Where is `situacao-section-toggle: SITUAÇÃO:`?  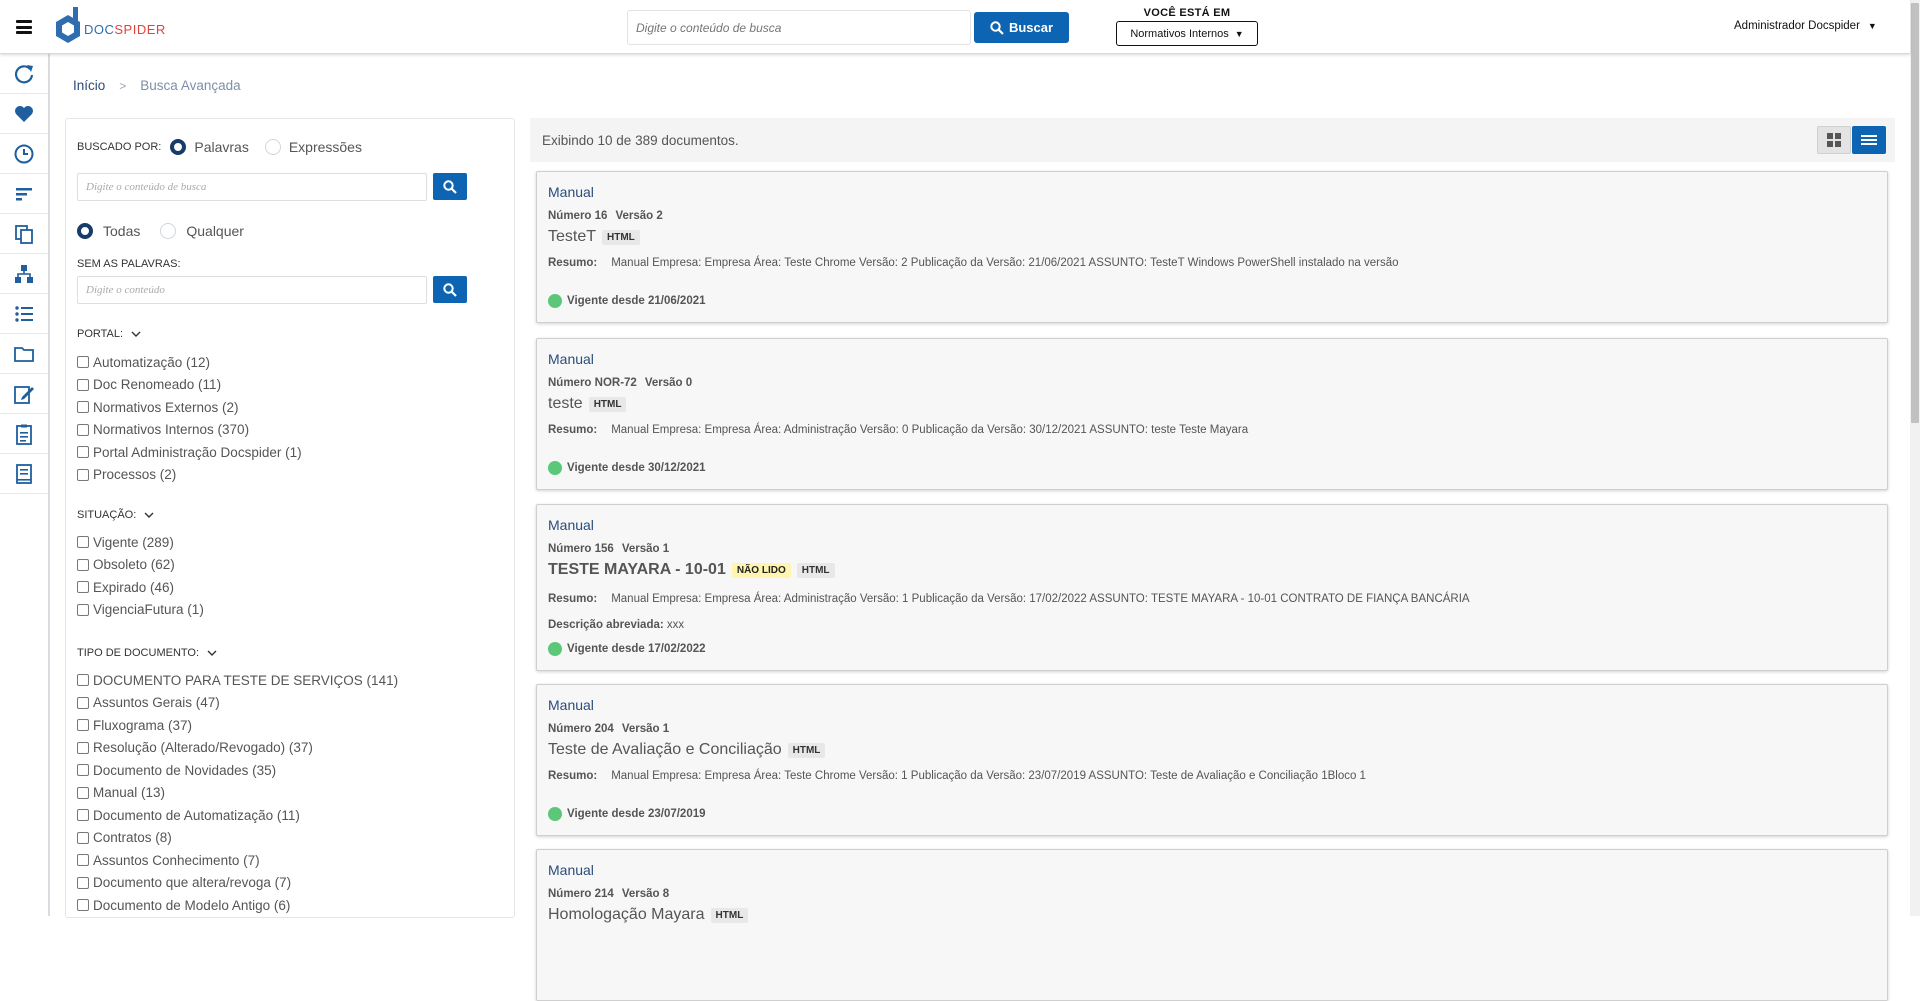
situacao-section-toggle: SITUAÇÃO: is located at coordinates (115, 515).